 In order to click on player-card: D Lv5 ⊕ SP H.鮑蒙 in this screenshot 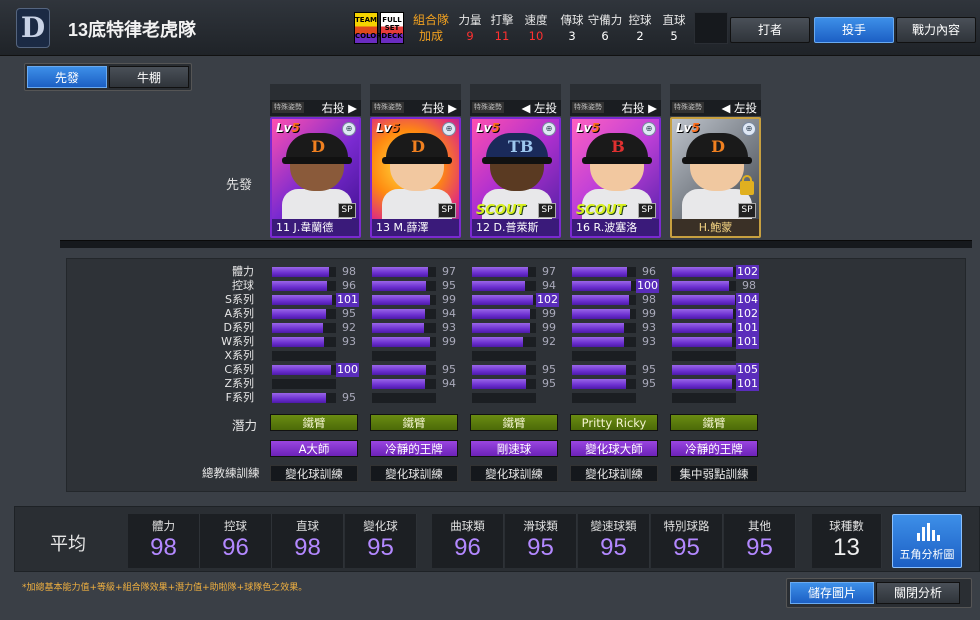, I will do `click(715, 177)`.